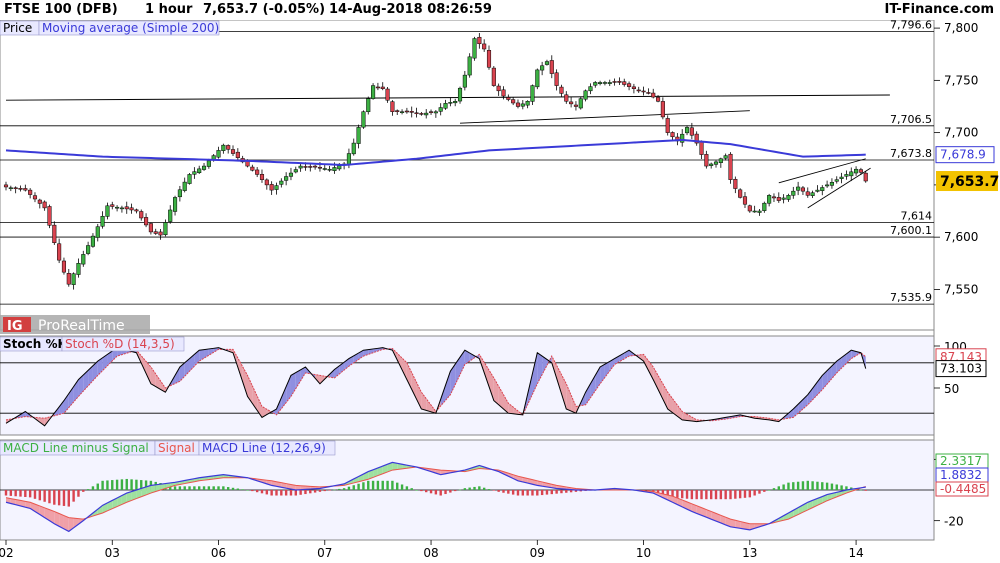 The width and height of the screenshot is (1000, 563). Describe the element at coordinates (951, 389) in the screenshot. I see `stoch-tick-label: 50` at that location.